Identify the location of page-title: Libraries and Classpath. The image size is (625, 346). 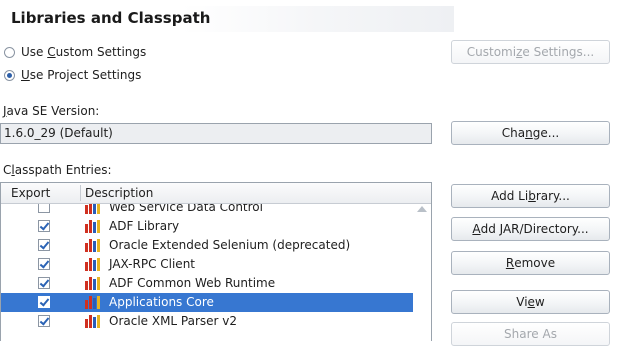
(111, 18).